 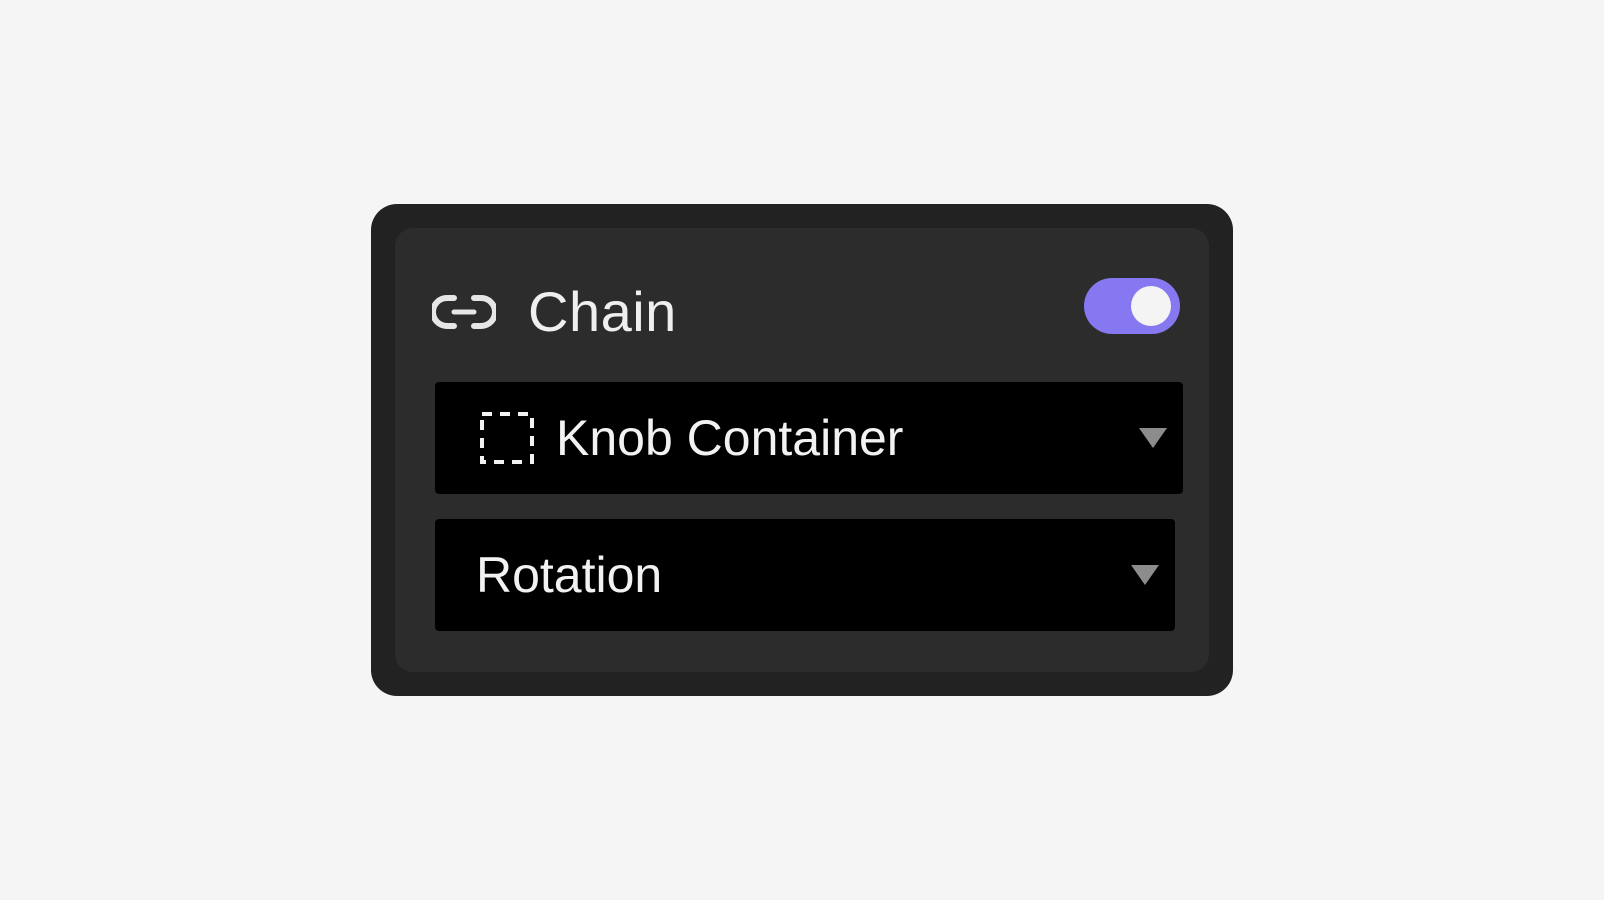 I want to click on target-layer-dropdown: Knob Container, so click(x=809, y=438).